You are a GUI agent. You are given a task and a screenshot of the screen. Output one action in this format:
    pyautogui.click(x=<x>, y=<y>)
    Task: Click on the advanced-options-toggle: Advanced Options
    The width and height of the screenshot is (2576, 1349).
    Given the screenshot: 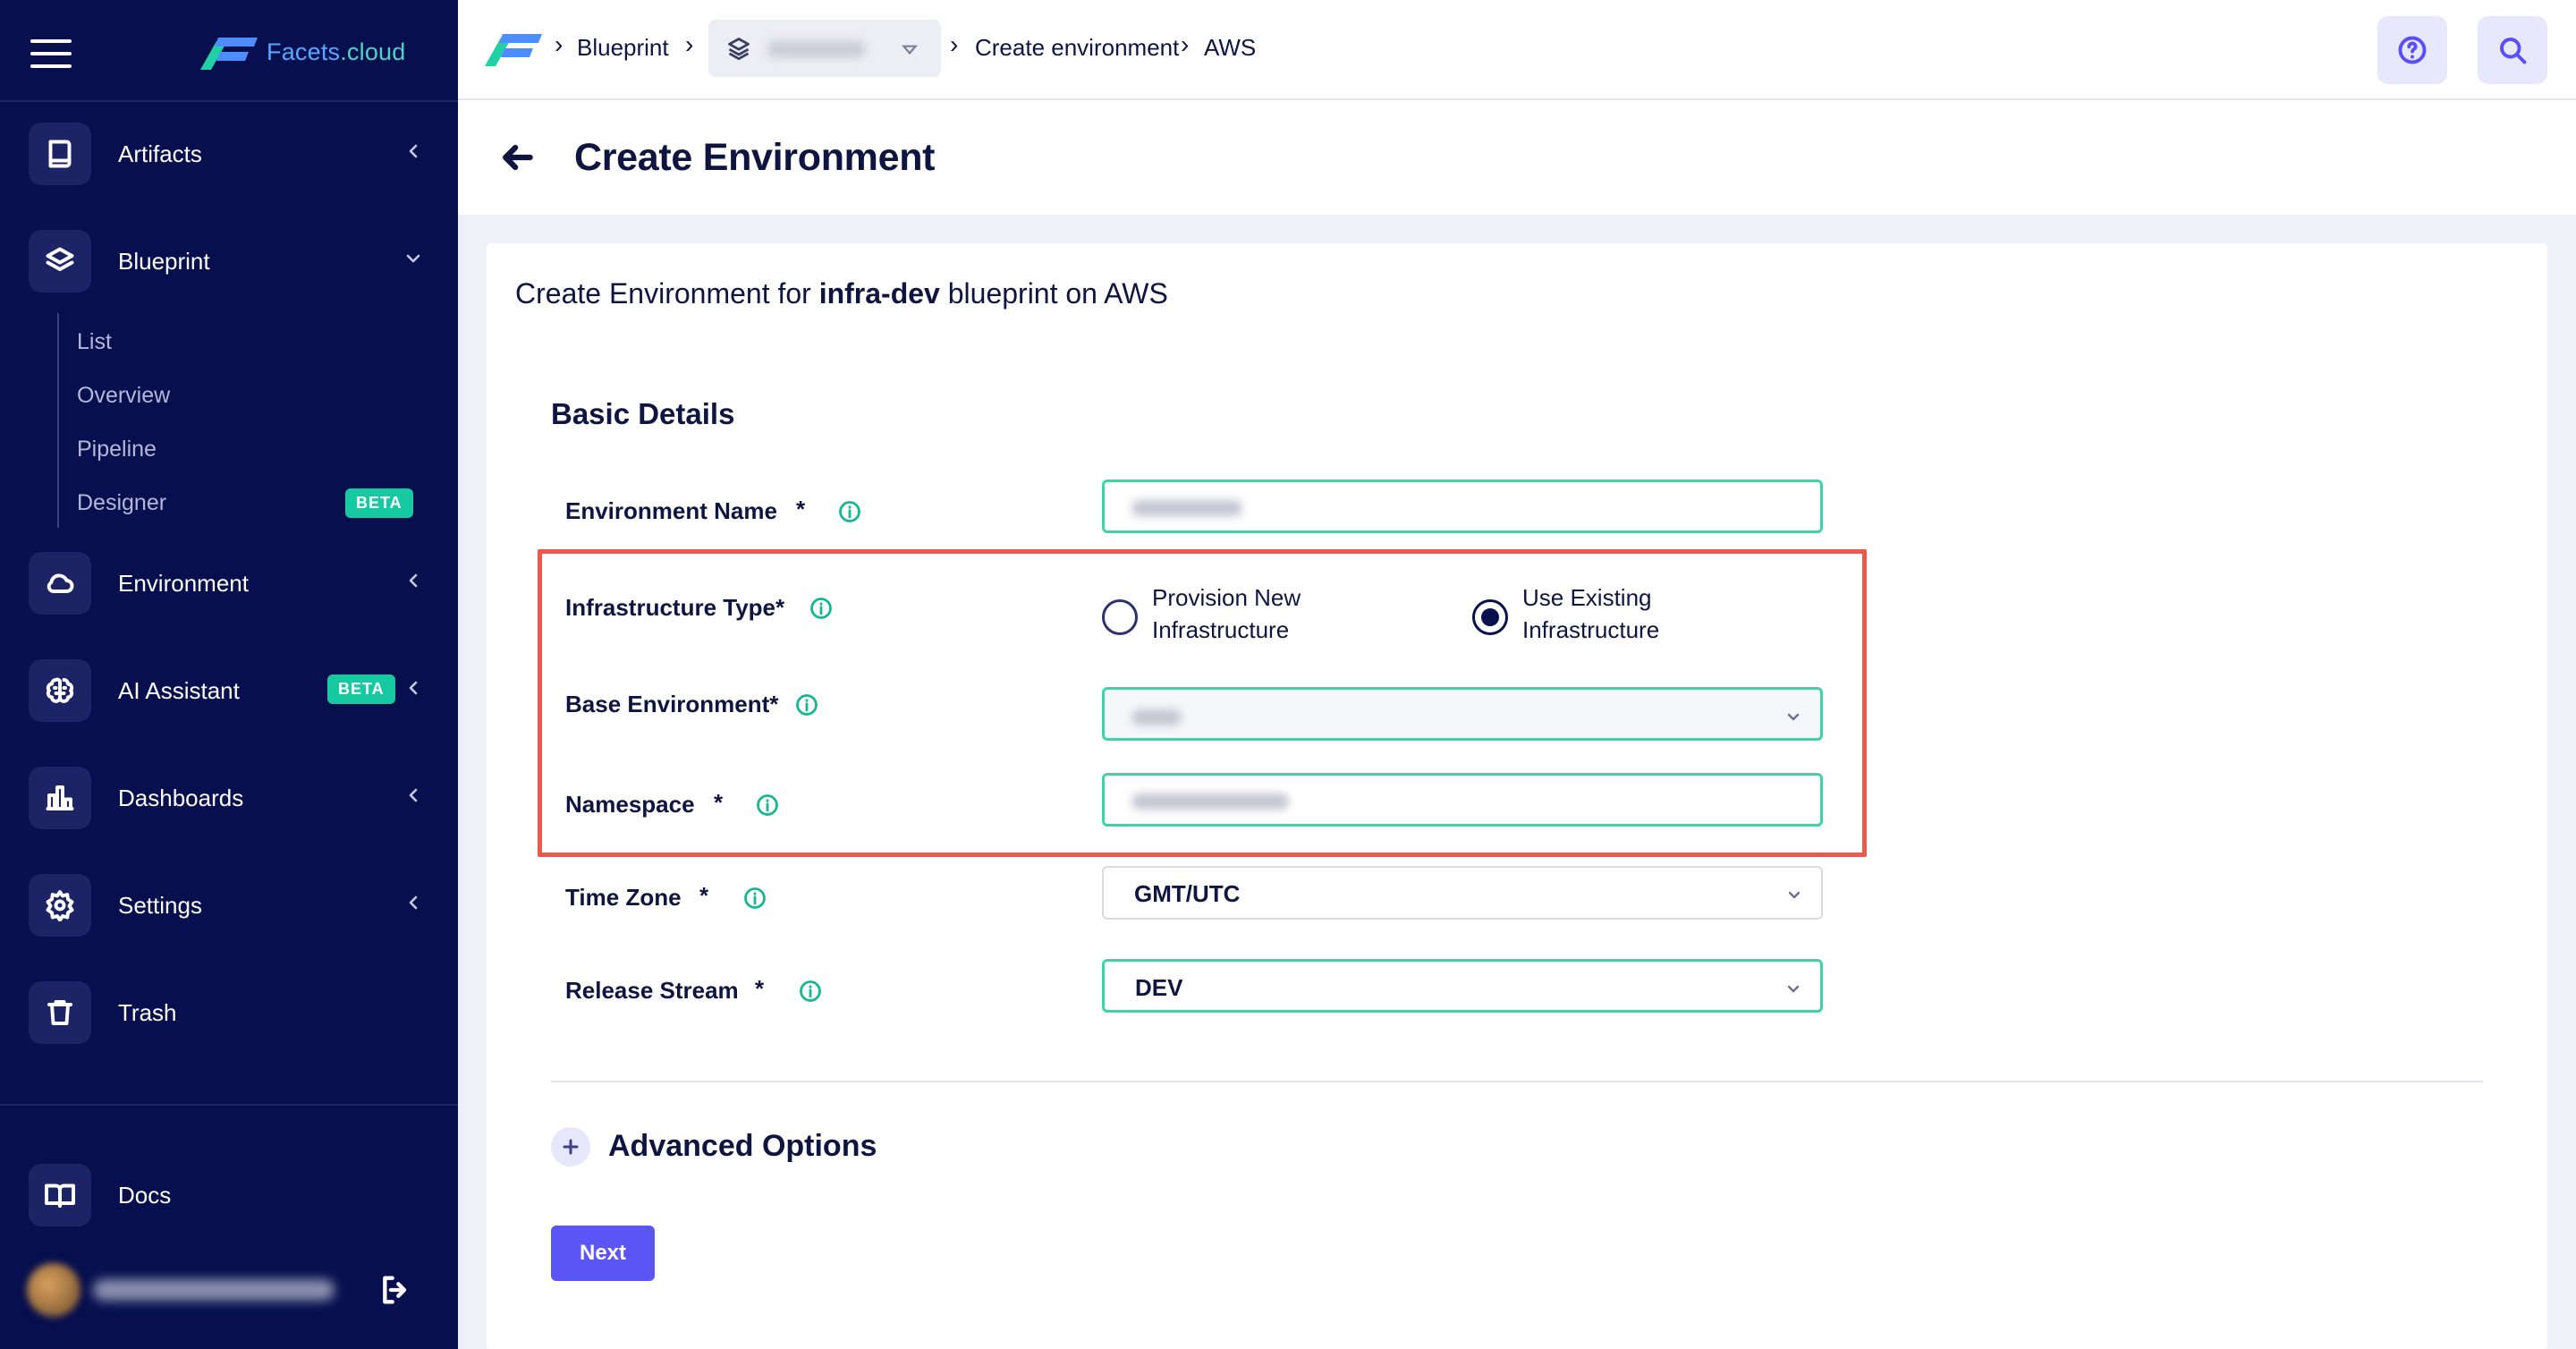 What is the action you would take?
    pyautogui.click(x=742, y=1146)
    